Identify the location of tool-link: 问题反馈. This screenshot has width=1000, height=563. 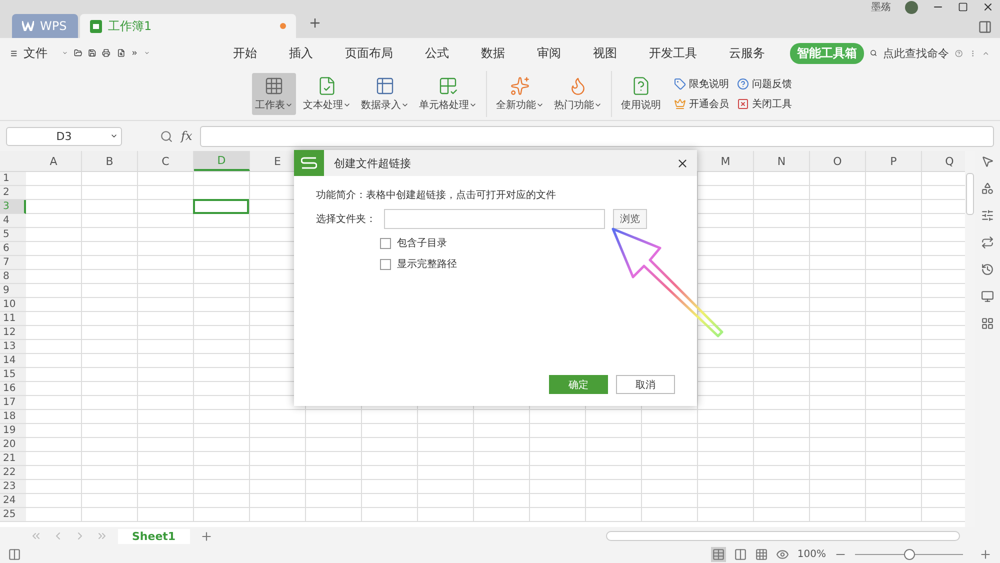
(772, 84).